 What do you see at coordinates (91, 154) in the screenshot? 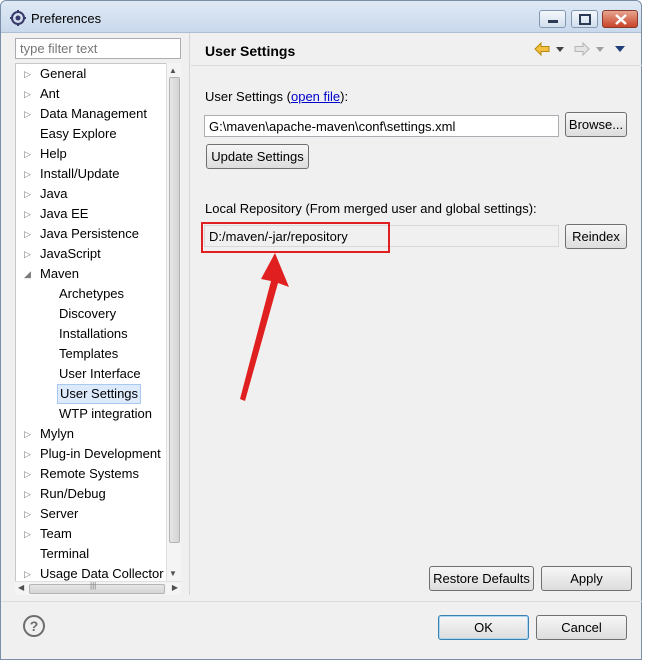
I see `tree-item: ▷ Help` at bounding box center [91, 154].